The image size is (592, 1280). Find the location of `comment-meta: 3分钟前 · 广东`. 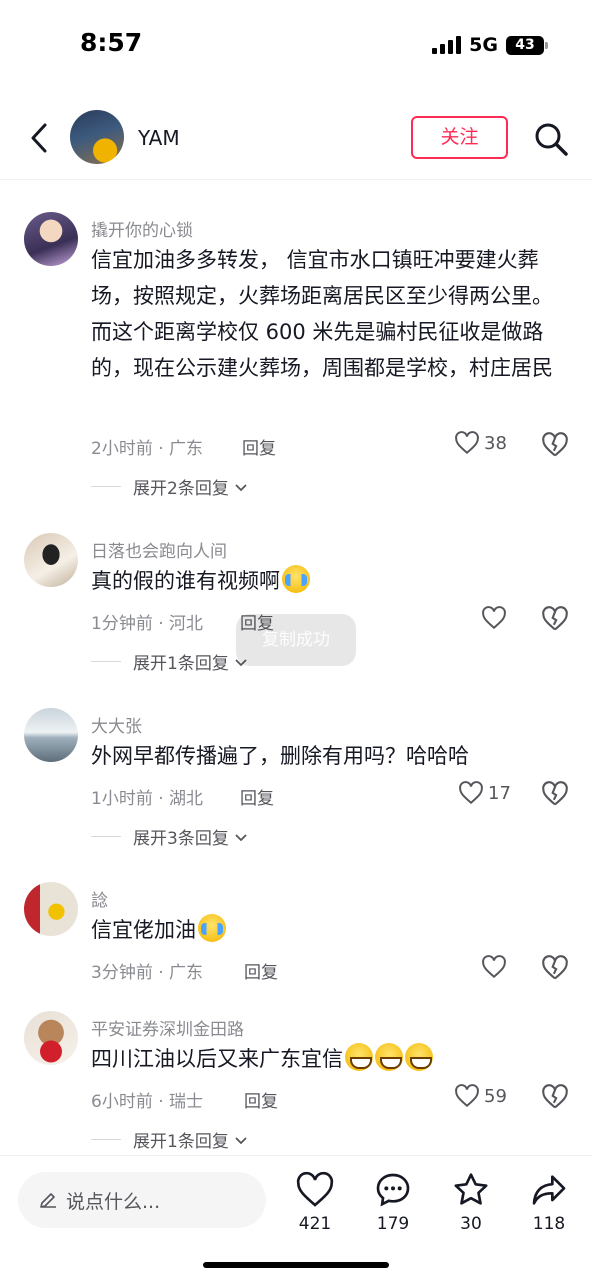

comment-meta: 3分钟前 · 广东 is located at coordinates (147, 973).